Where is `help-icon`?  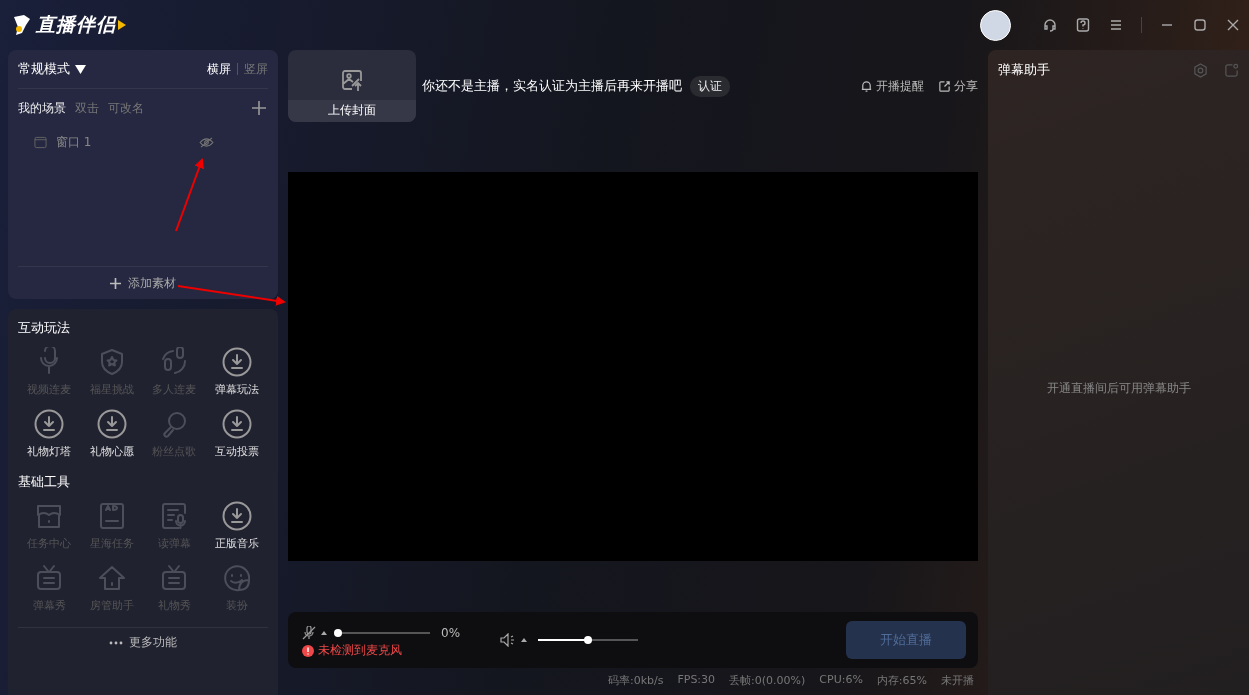 help-icon is located at coordinates (1083, 25).